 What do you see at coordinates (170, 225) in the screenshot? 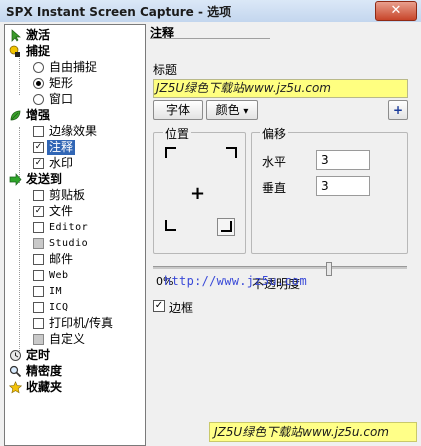
I see `position-bottom-left` at bounding box center [170, 225].